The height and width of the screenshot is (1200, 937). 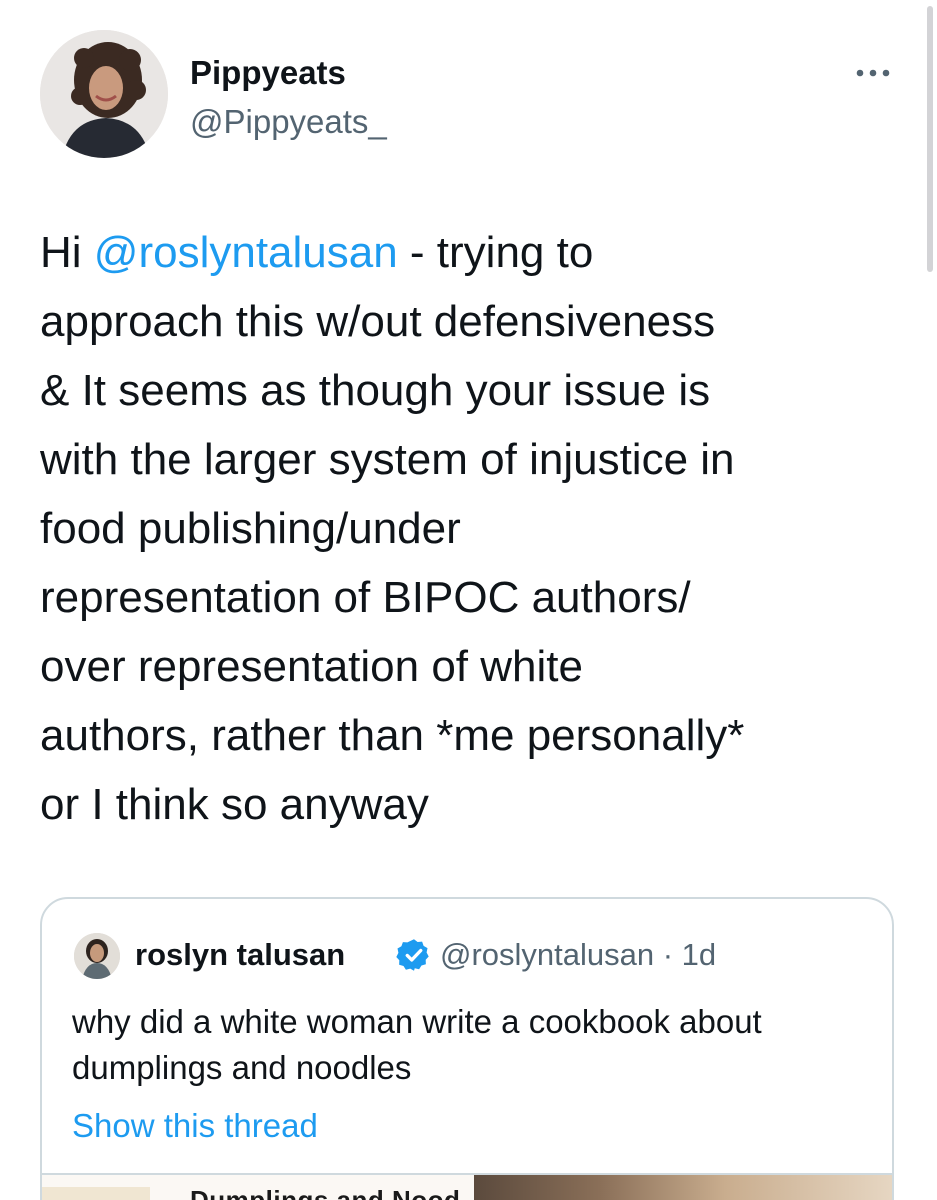 What do you see at coordinates (288, 122) in the screenshot?
I see `author-handle: @Pippyeats_` at bounding box center [288, 122].